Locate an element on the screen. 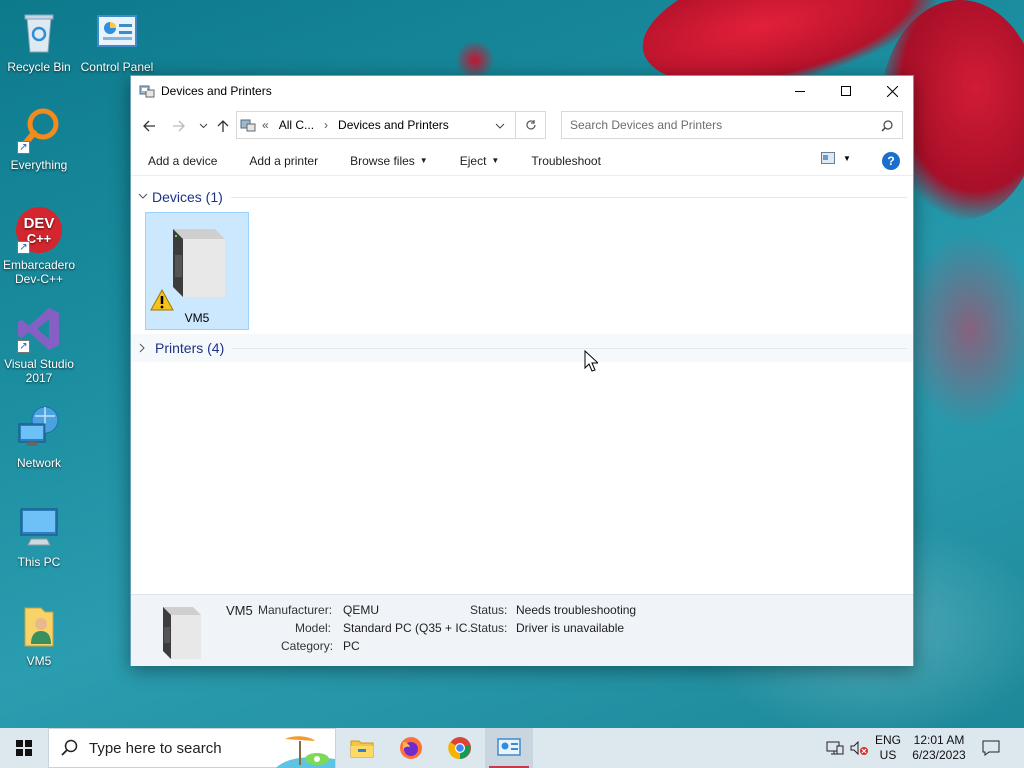 The width and height of the screenshot is (1024, 768). taskbar-firefox is located at coordinates (411, 748).